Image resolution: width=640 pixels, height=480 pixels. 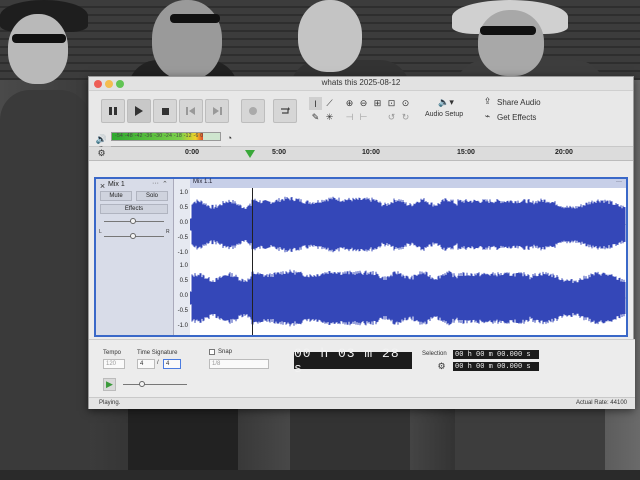 I want to click on zoom-out-button: ⊖, so click(x=363, y=103).